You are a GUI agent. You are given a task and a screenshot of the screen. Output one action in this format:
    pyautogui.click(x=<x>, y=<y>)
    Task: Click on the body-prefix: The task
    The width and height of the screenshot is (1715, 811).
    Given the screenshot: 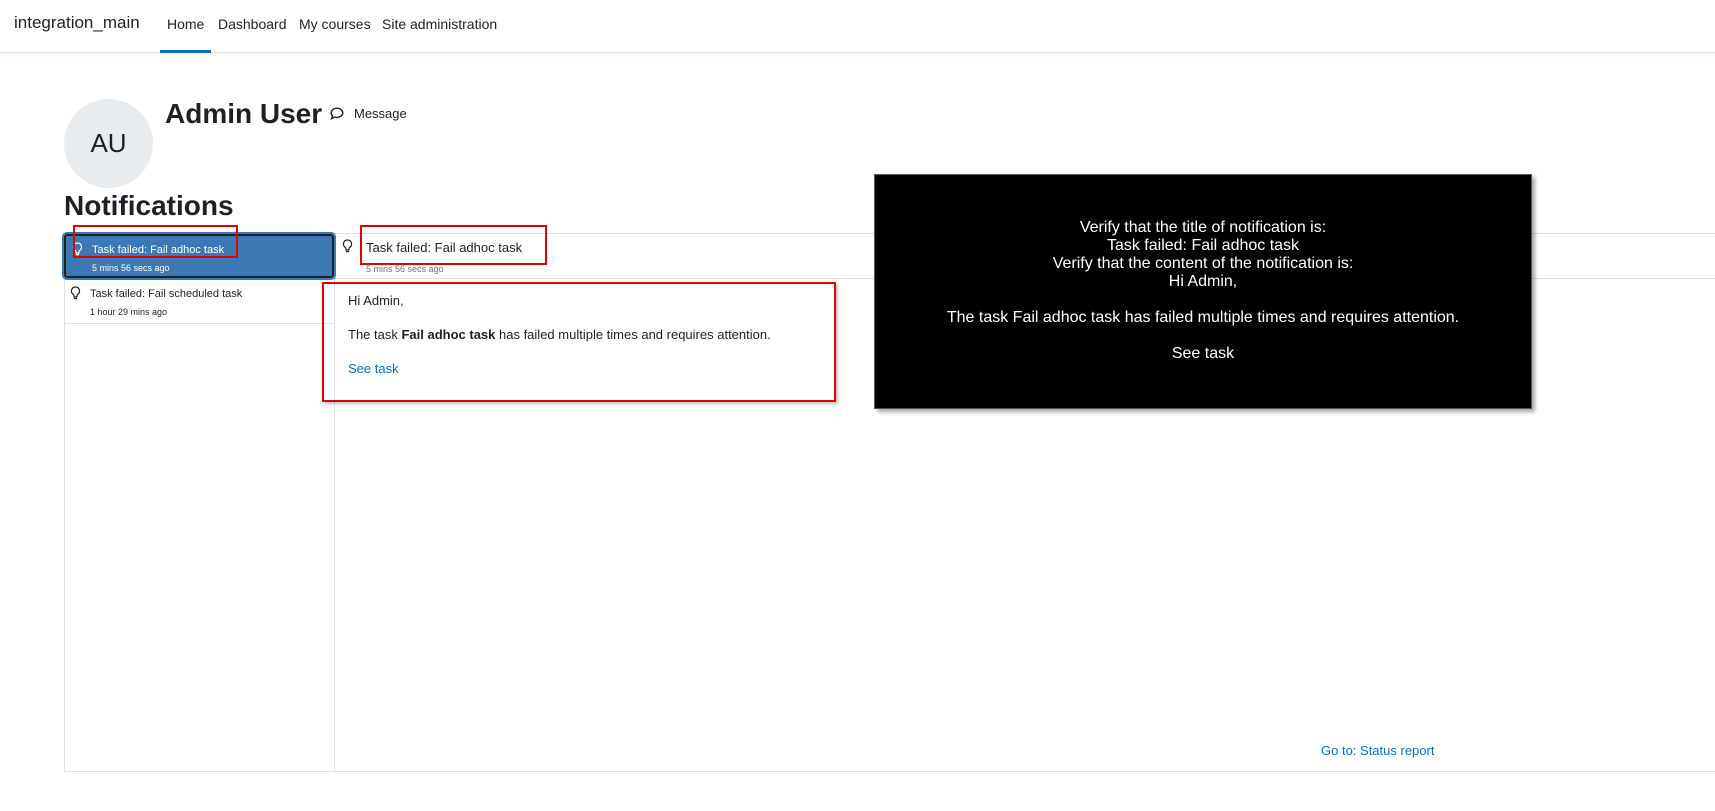 What is the action you would take?
    pyautogui.click(x=375, y=334)
    